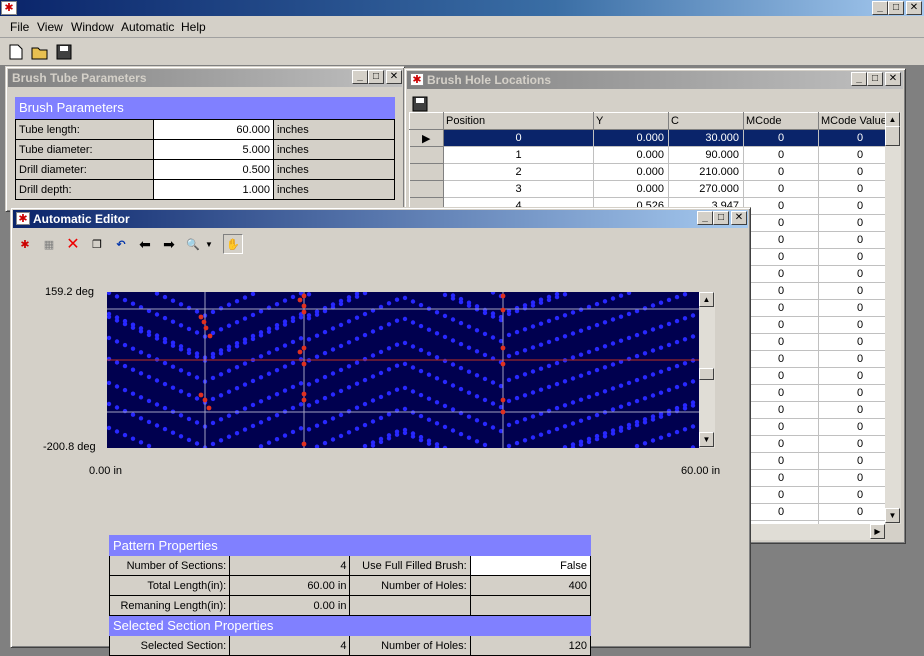  I want to click on close-button: ✕, so click(914, 8).